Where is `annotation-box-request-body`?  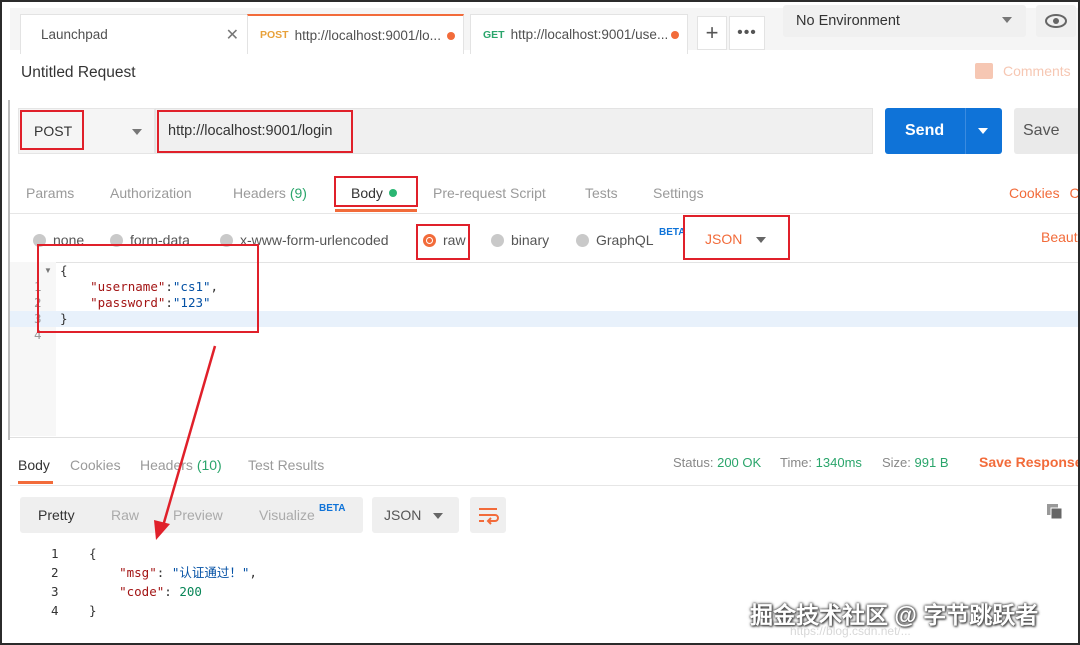 annotation-box-request-body is located at coordinates (148, 288).